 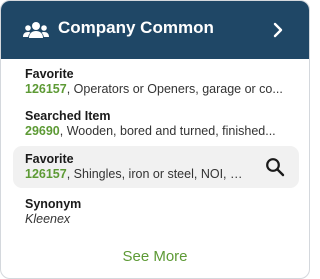 What do you see at coordinates (155, 256) in the screenshot?
I see `see-more-link: See More` at bounding box center [155, 256].